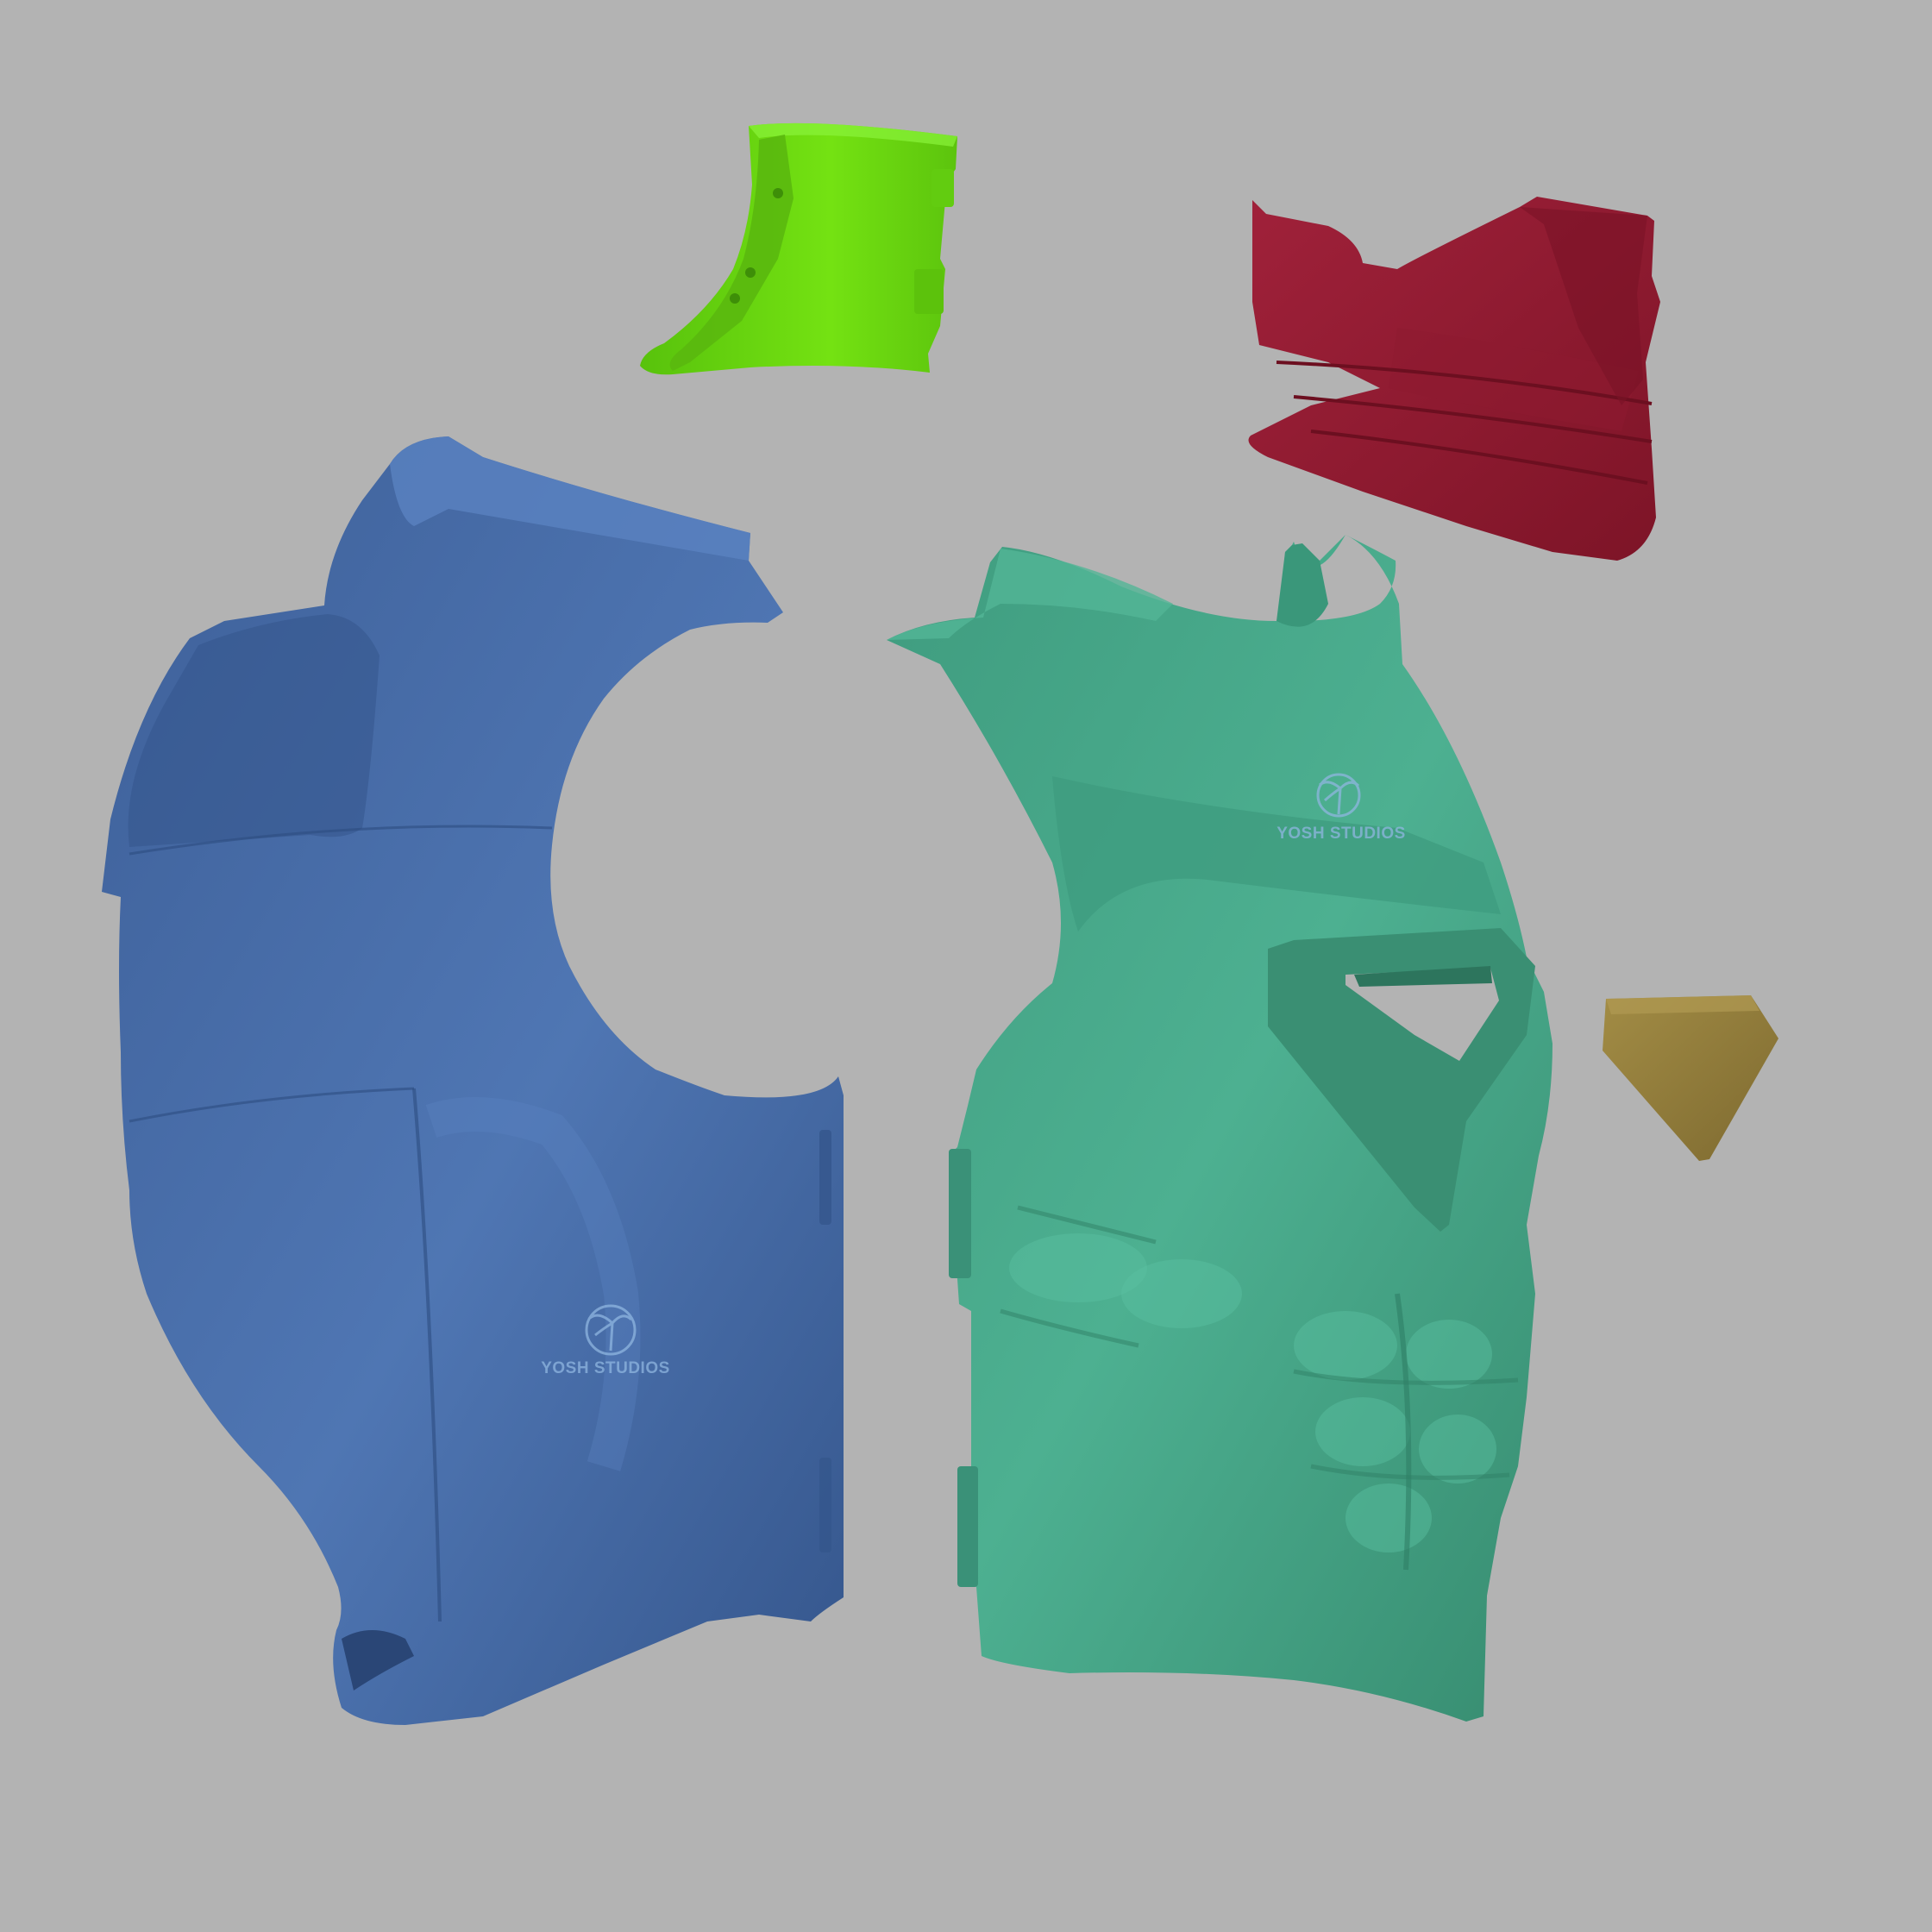  I want to click on shoulder-collar-piece, so click(798, 248).